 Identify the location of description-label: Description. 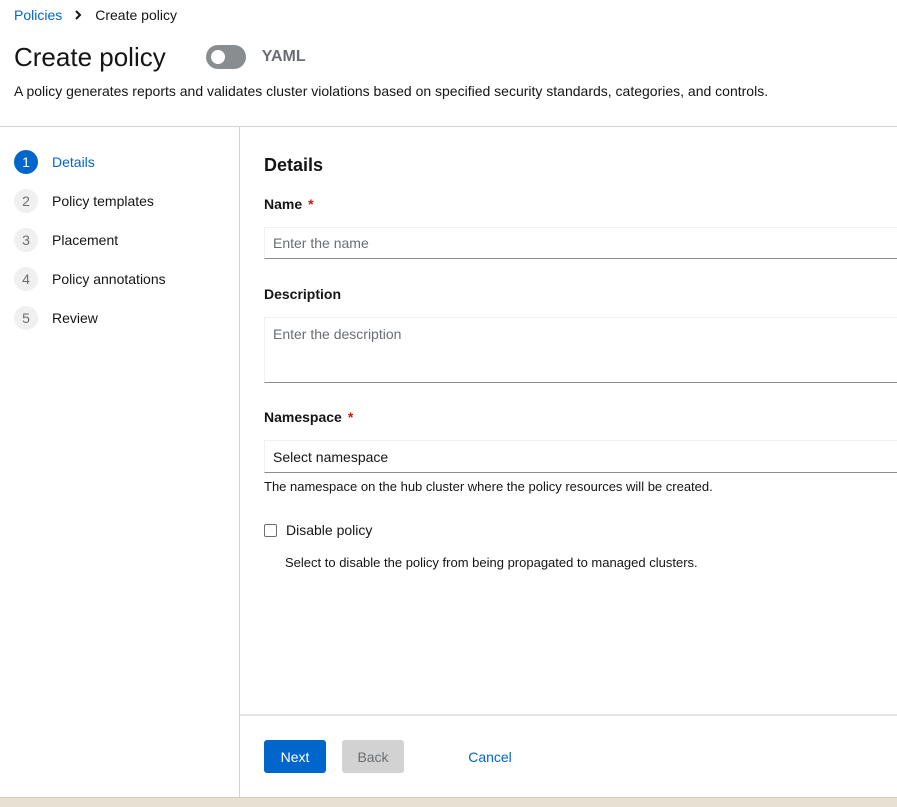
(303, 294).